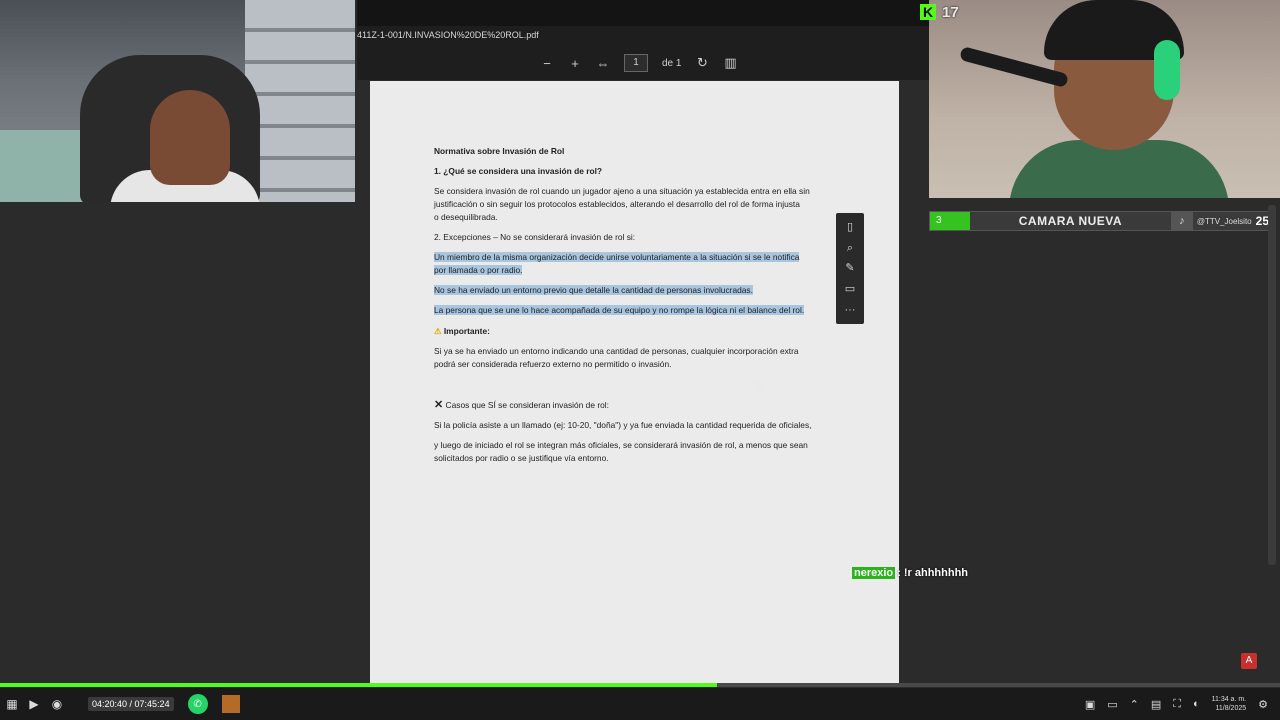 This screenshot has height=720, width=1280. I want to click on cross-icon: ✕, so click(439, 405).